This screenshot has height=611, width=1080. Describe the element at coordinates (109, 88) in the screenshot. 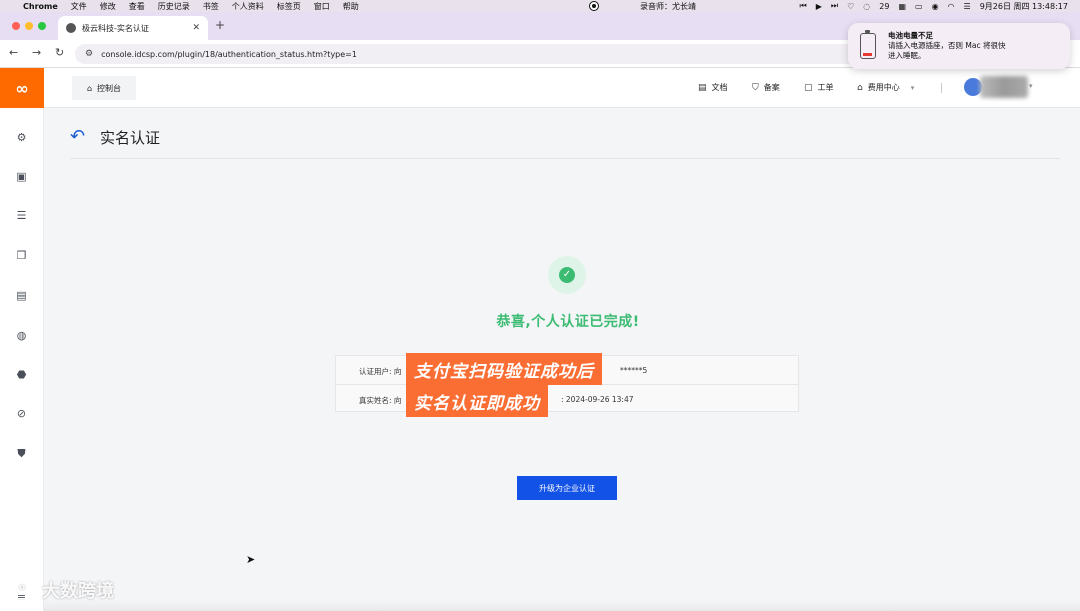

I see `console-label: 控制台` at that location.